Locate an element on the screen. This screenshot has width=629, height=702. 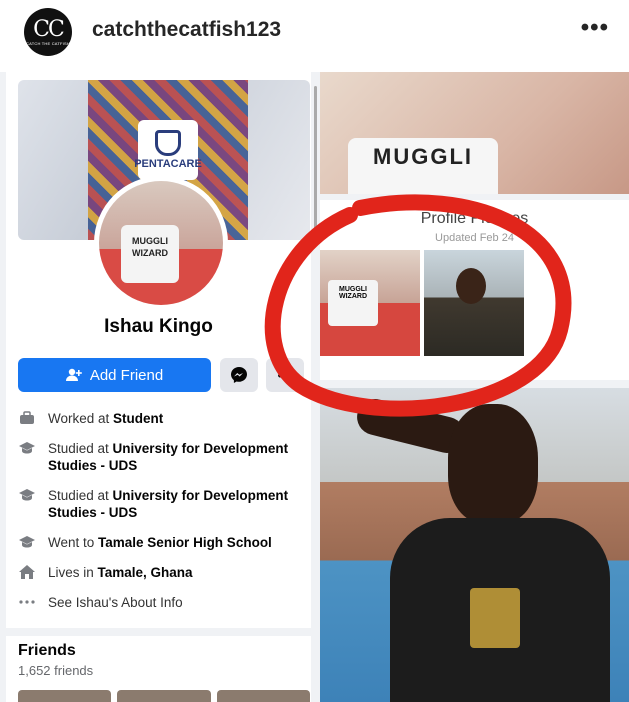
add-friend-label: Add Friend is located at coordinates (126, 375).